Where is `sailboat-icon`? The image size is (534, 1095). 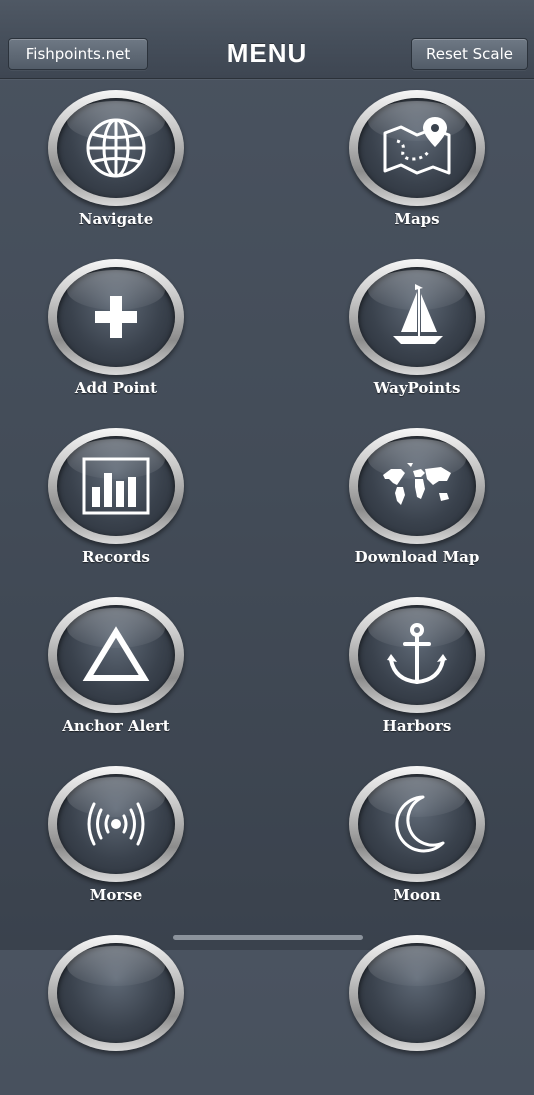
sailboat-icon is located at coordinates (417, 317).